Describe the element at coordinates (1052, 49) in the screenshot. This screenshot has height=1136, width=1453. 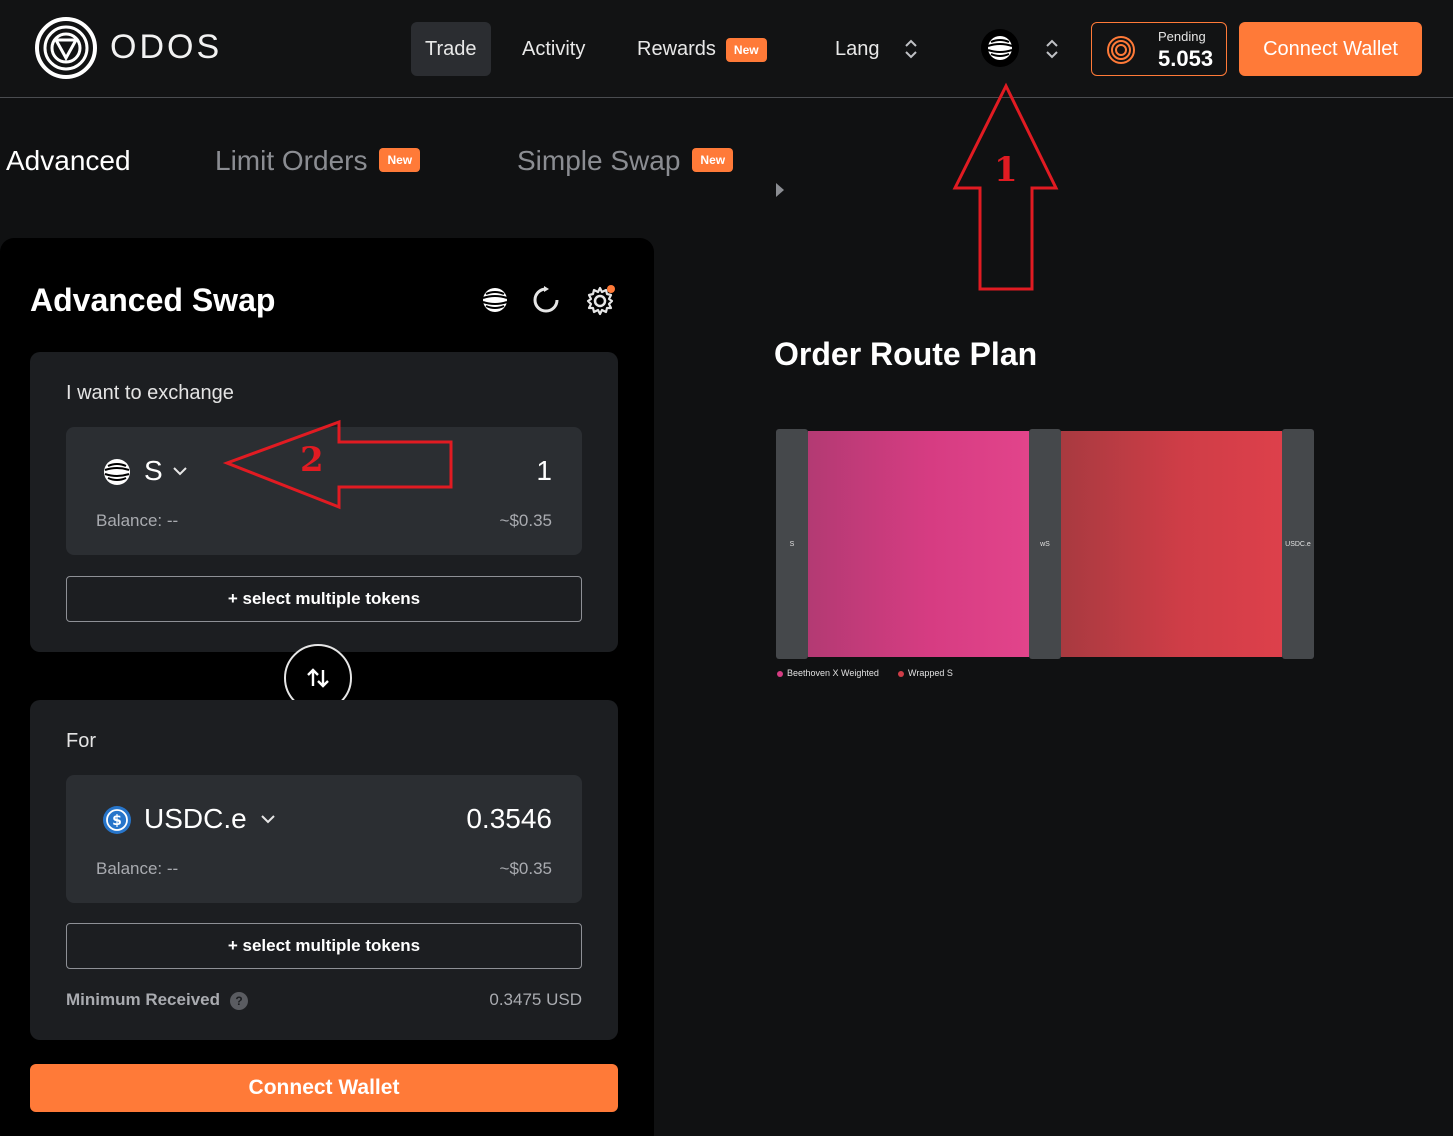
I see `chain-updown-icon` at that location.